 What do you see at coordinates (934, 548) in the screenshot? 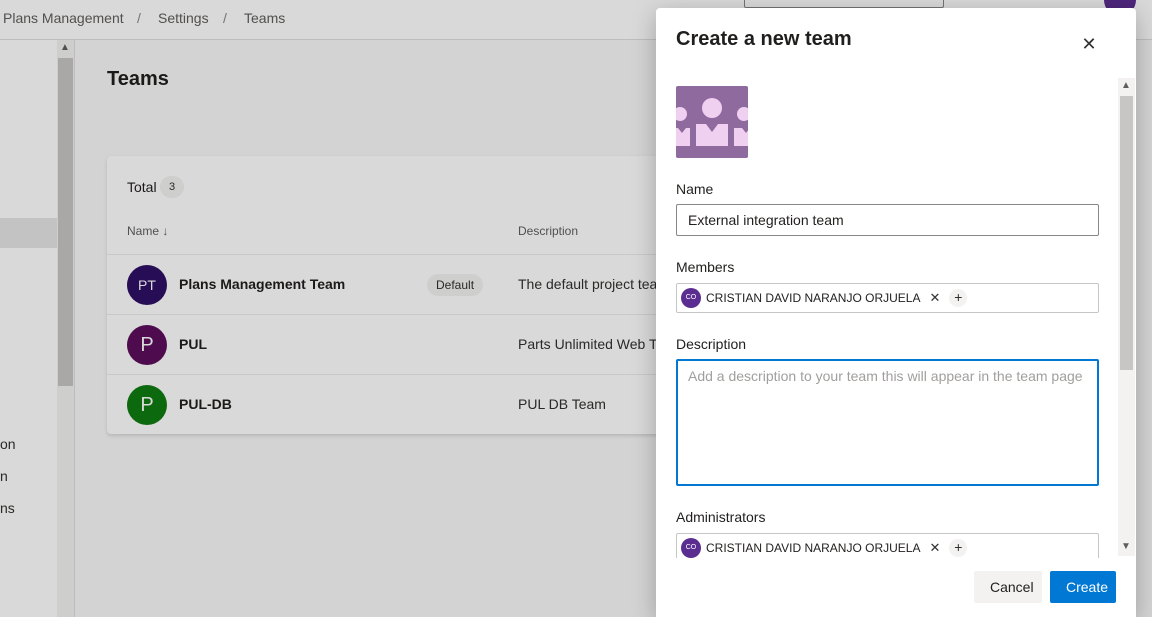
I see `remove-admin-icon: ✕` at bounding box center [934, 548].